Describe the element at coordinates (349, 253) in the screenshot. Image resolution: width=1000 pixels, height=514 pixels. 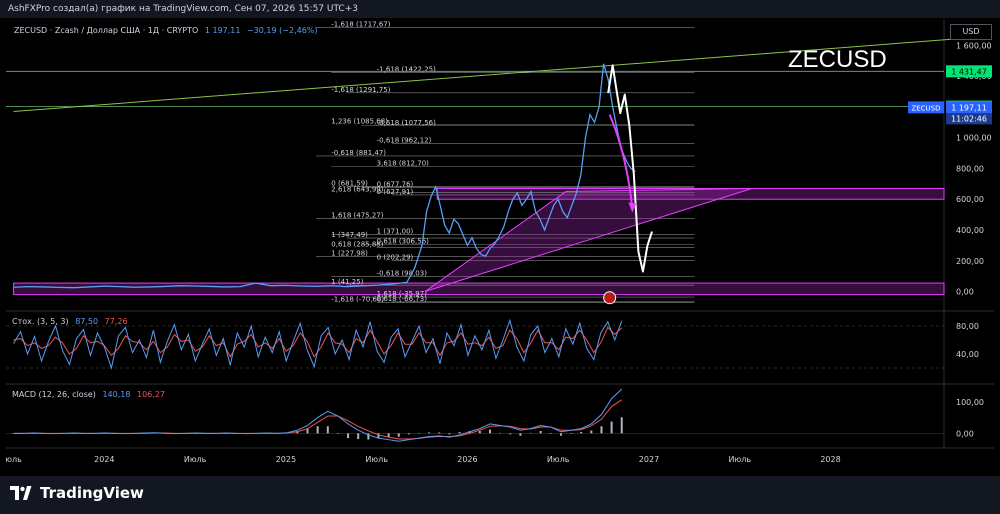
I see `fib-level-label: 1 (227,98)` at that location.